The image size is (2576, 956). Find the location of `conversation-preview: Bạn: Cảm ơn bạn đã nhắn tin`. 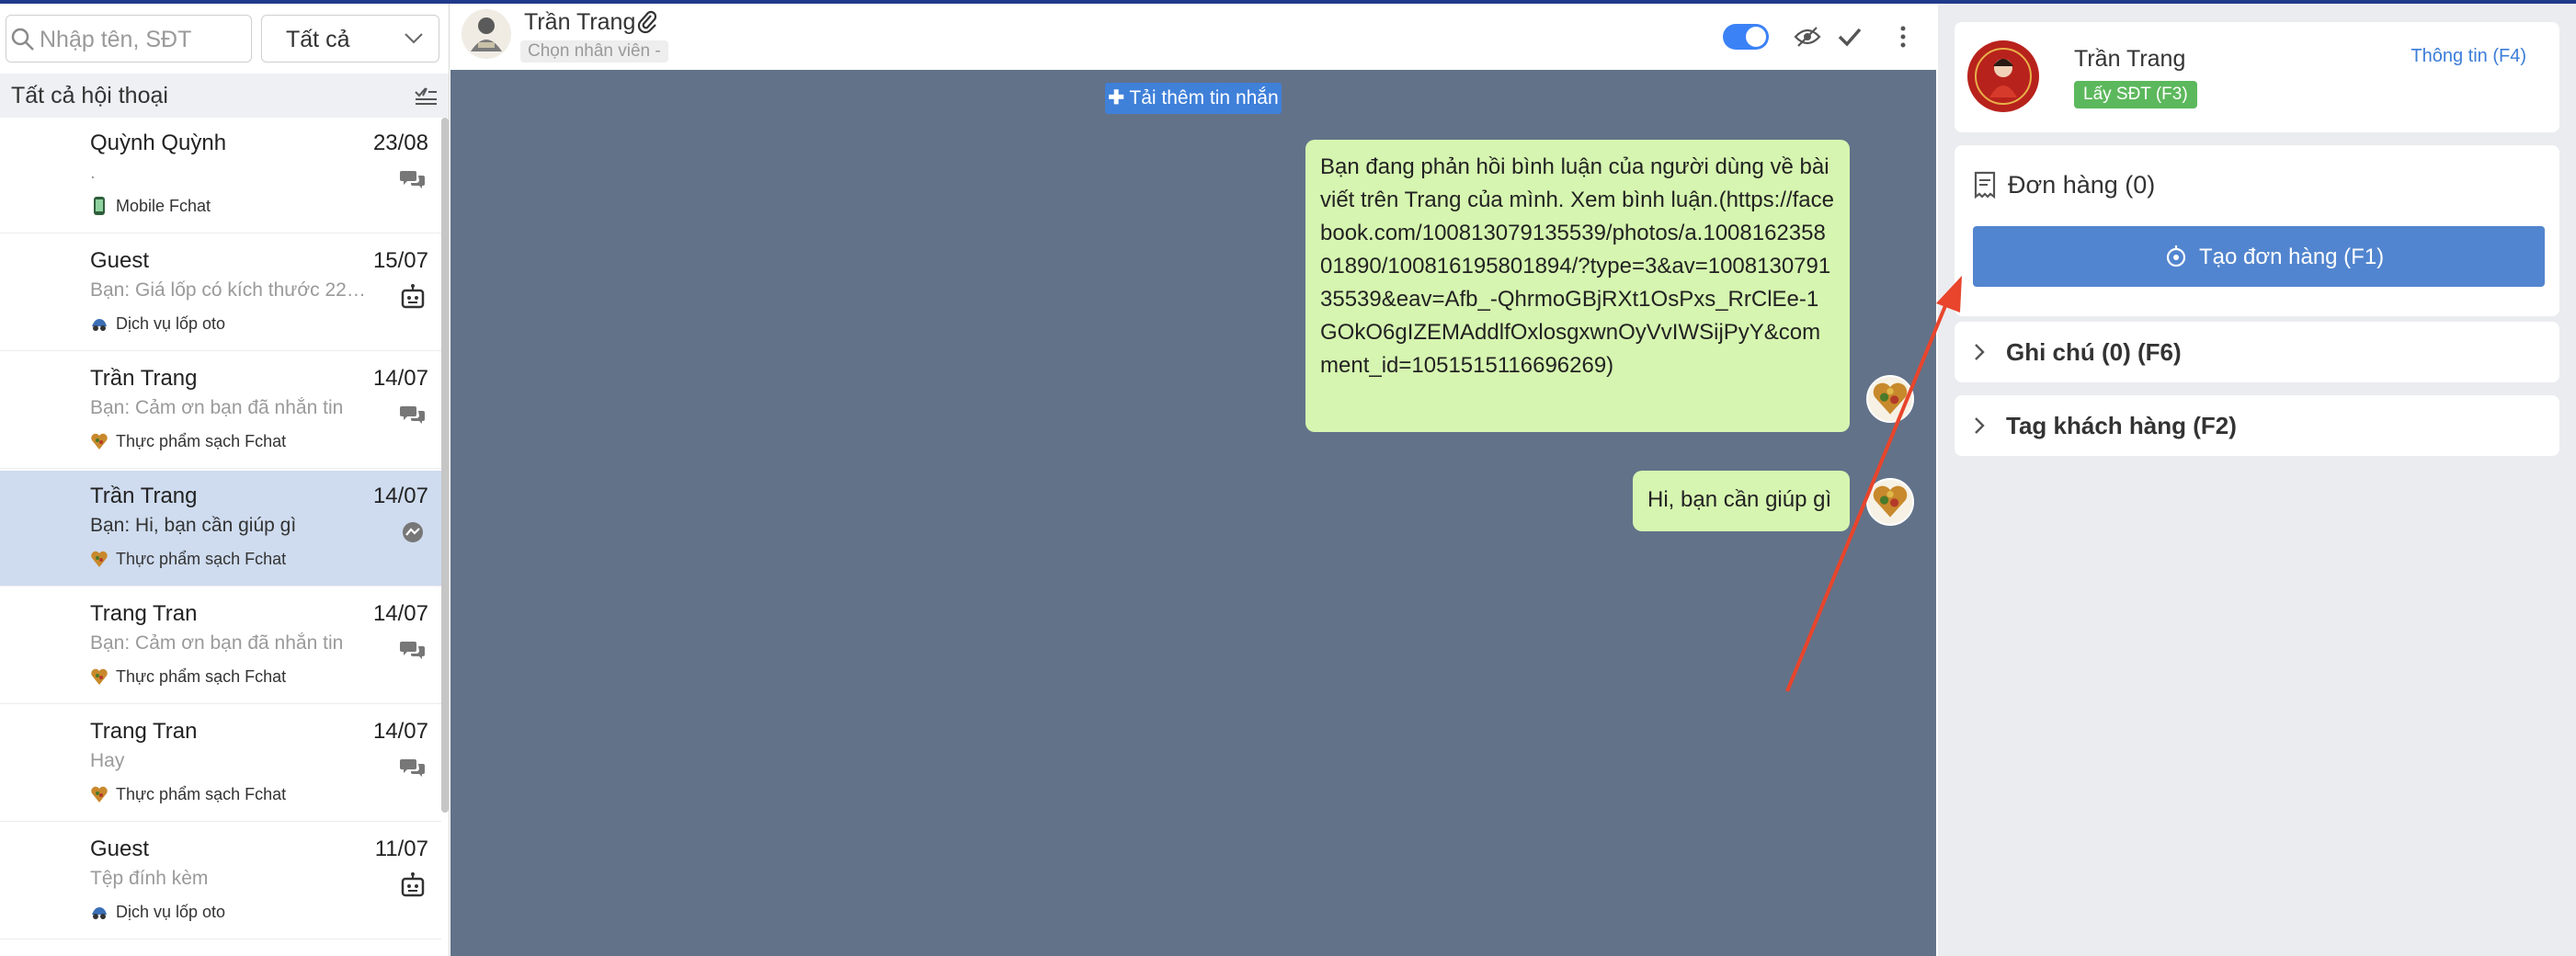

conversation-preview: Bạn: Cảm ơn bạn đã nhắn tin is located at coordinates (217, 643).